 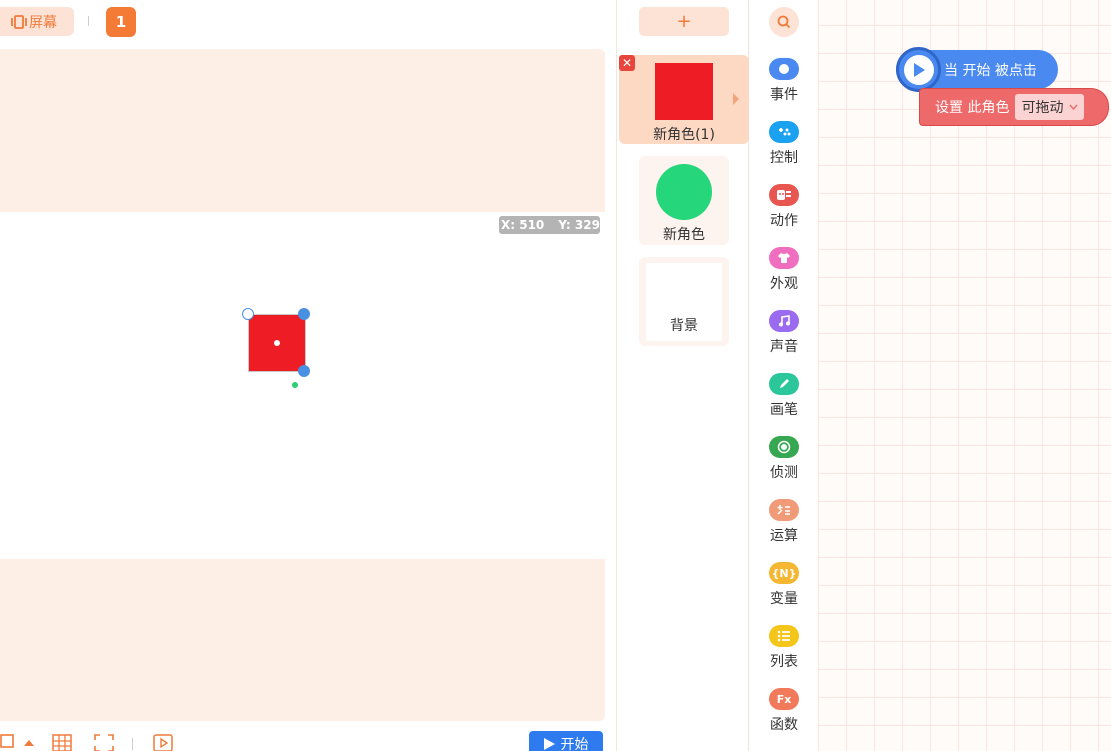 What do you see at coordinates (784, 384) in the screenshot?
I see `pen-icon` at bounding box center [784, 384].